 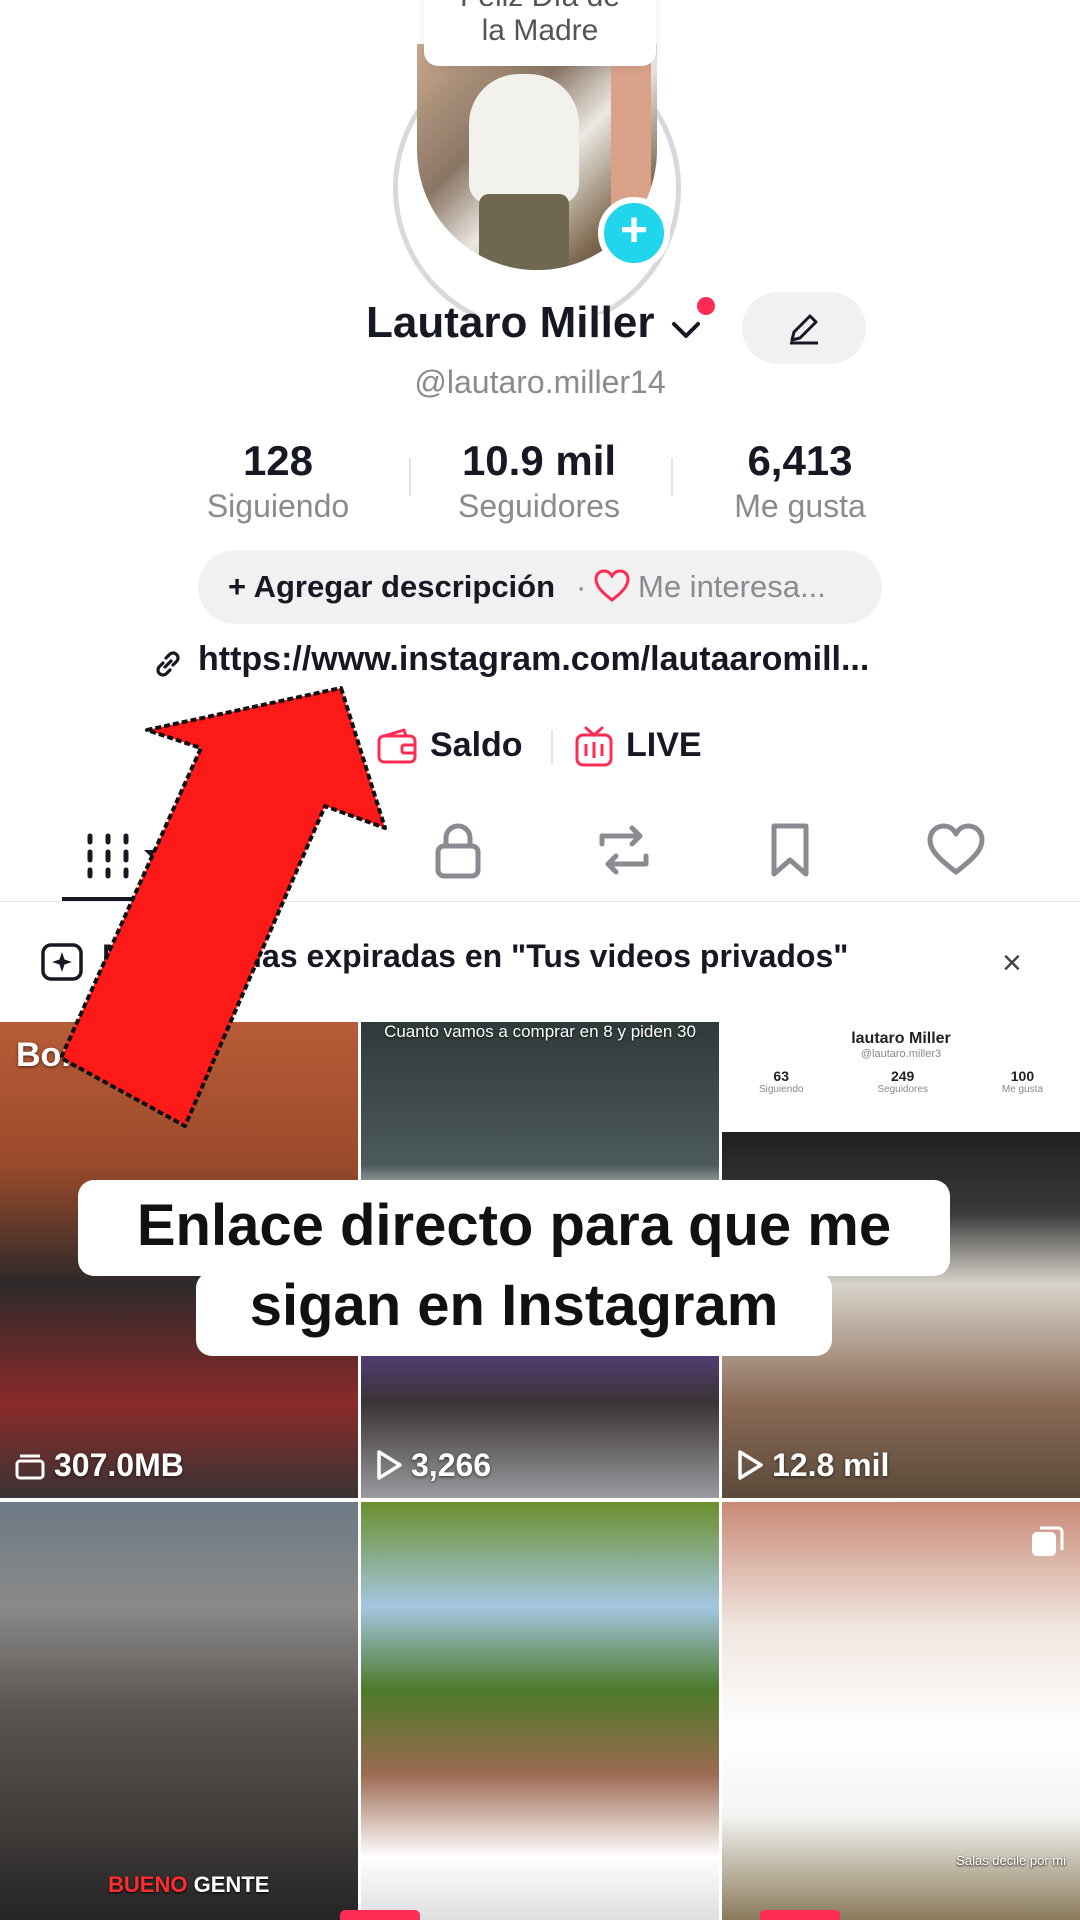 I want to click on stat-followers: 10.9 mil Seguidores, so click(x=539, y=481).